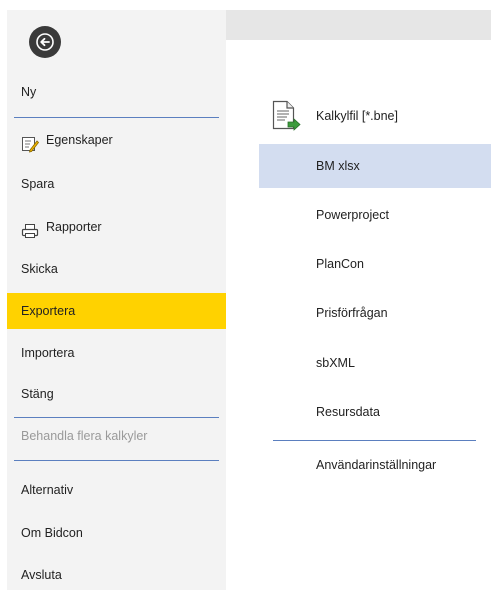 This screenshot has height=593, width=491. What do you see at coordinates (352, 313) in the screenshot?
I see `export-option-label: Prisförfrågan` at bounding box center [352, 313].